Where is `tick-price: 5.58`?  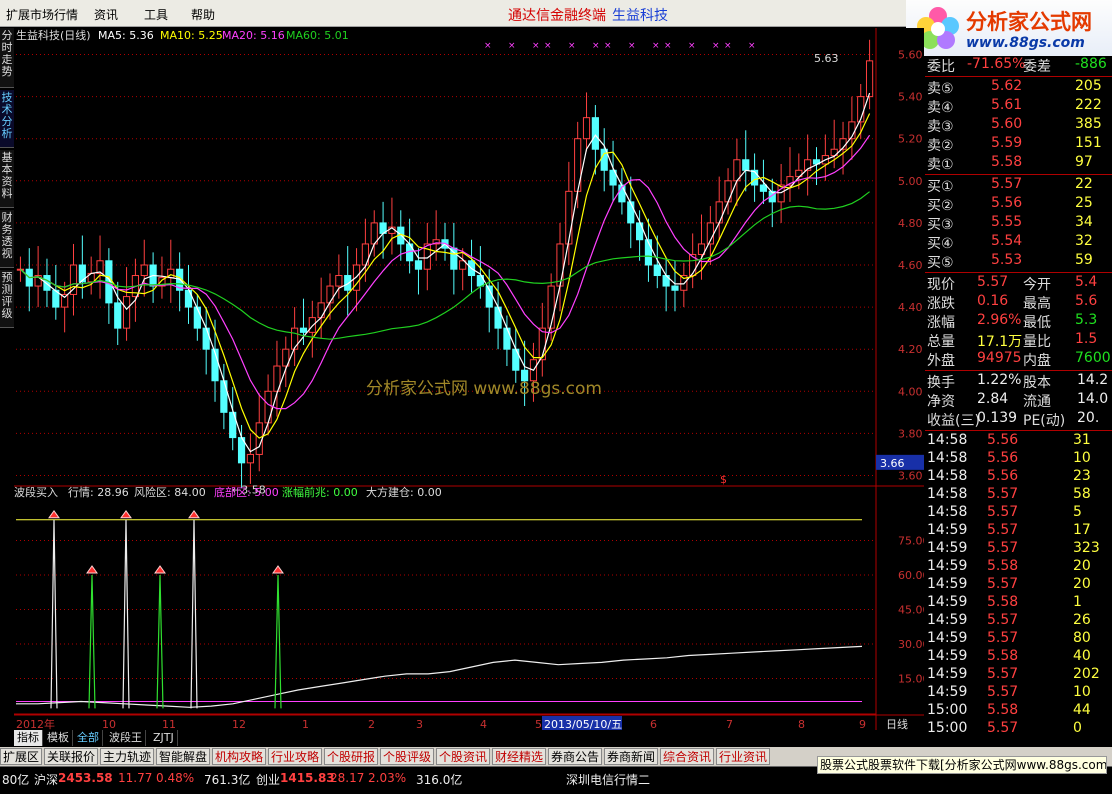
tick-price: 5.58 is located at coordinates (1003, 710).